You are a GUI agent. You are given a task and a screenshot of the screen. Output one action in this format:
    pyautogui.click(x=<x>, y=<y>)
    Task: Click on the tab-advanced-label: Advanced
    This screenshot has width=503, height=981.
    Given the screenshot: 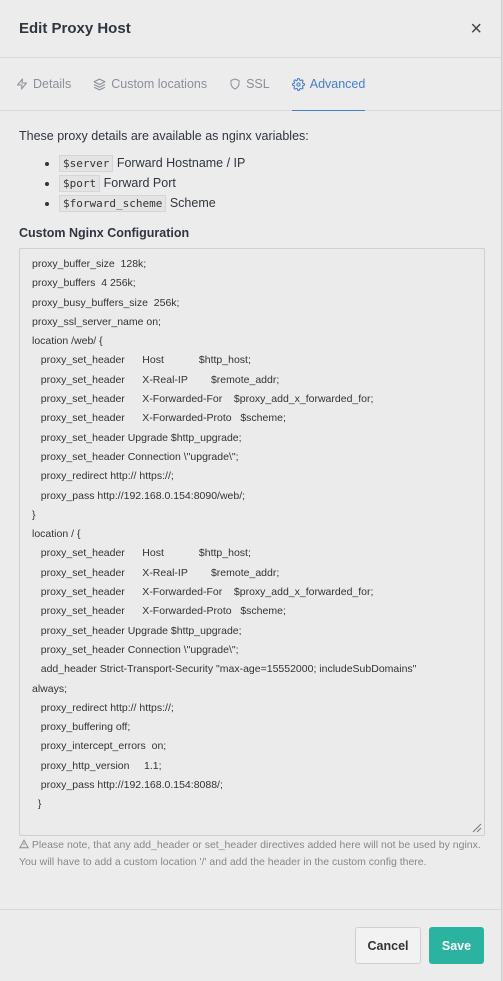 What is the action you would take?
    pyautogui.click(x=337, y=84)
    